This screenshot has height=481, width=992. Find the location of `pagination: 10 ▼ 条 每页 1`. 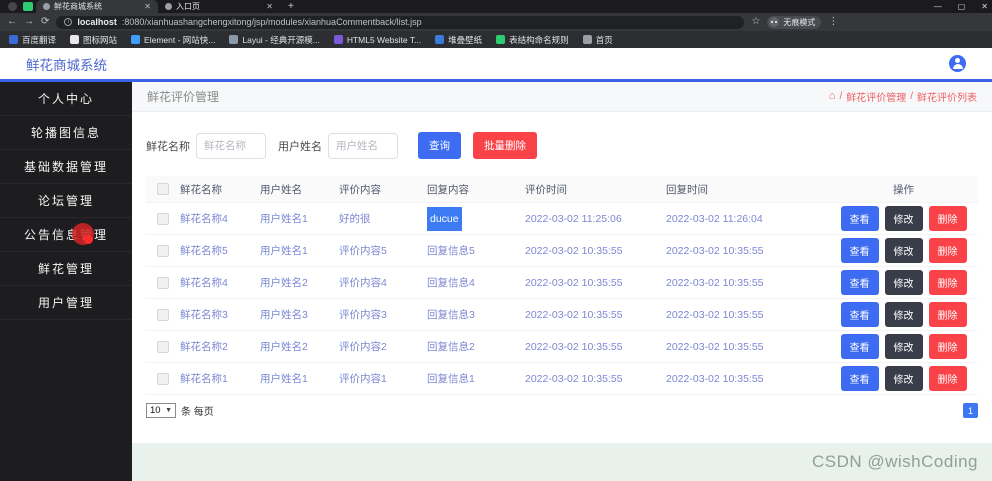

pagination: 10 ▼ 条 每页 1 is located at coordinates (562, 410).